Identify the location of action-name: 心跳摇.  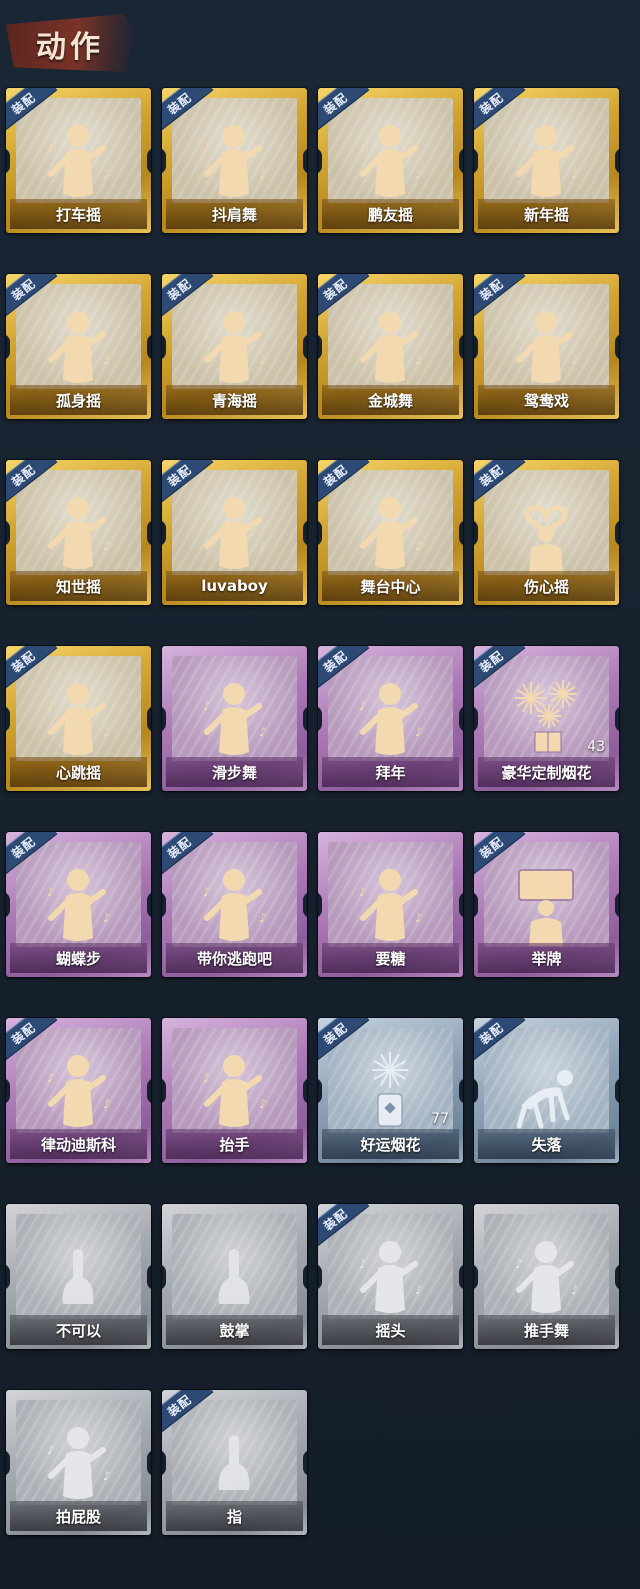
(78, 772).